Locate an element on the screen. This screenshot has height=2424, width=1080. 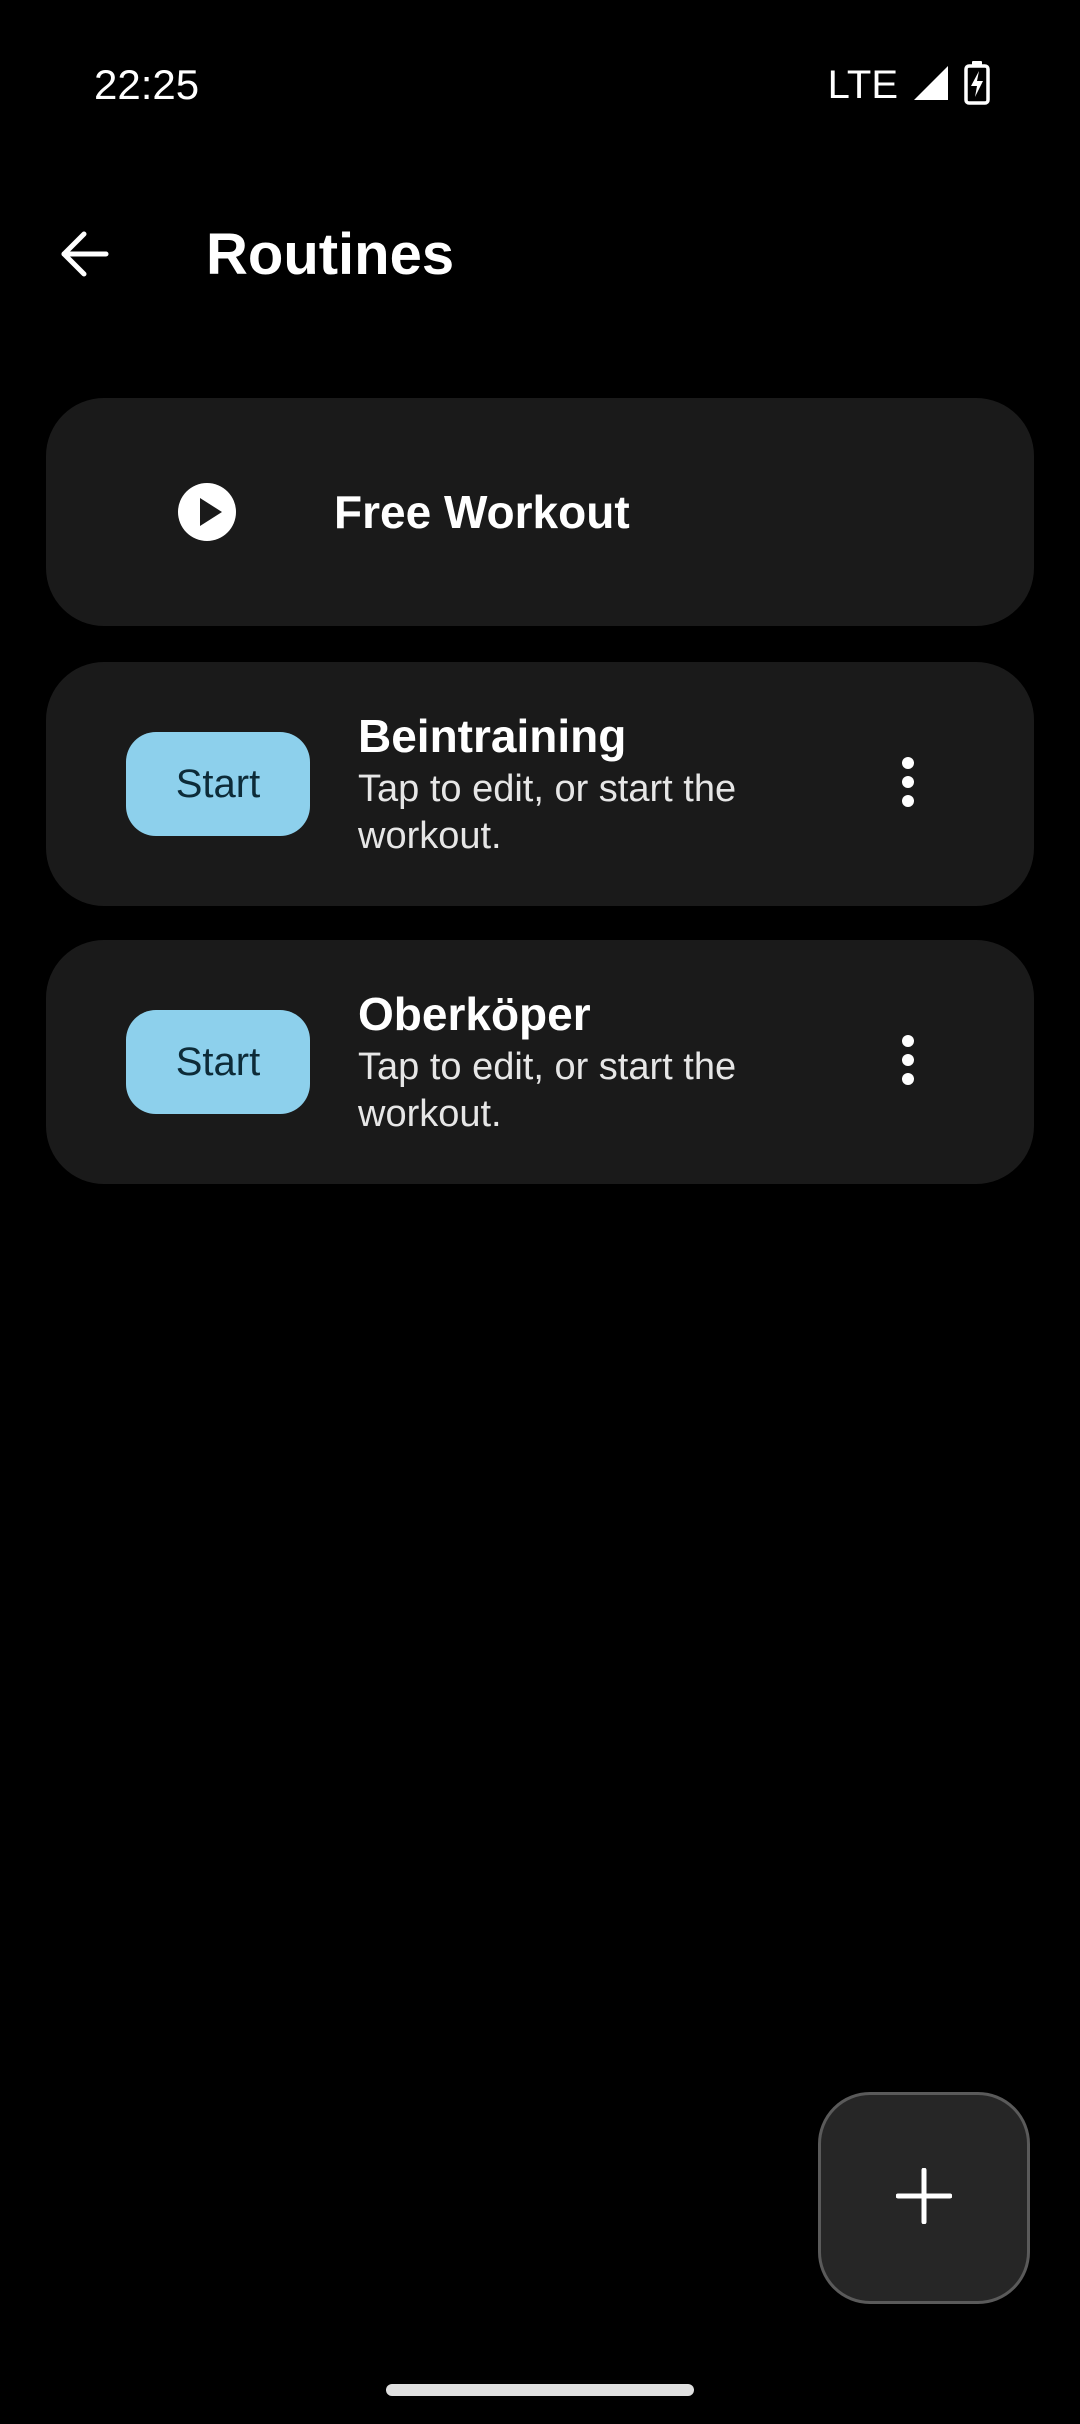
add-routine-button is located at coordinates (924, 2198).